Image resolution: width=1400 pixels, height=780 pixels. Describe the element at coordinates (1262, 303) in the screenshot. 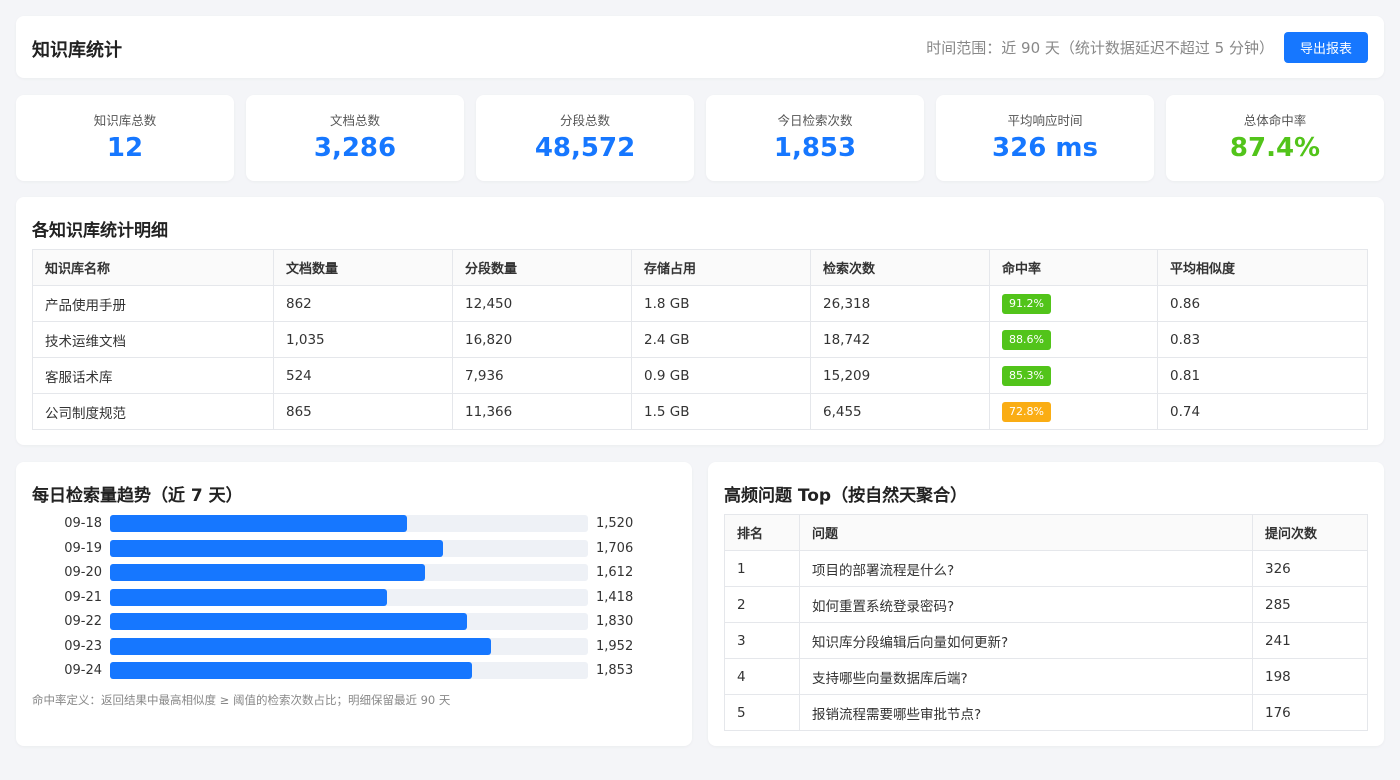

I see `table-cell-sim: 0.86` at that location.